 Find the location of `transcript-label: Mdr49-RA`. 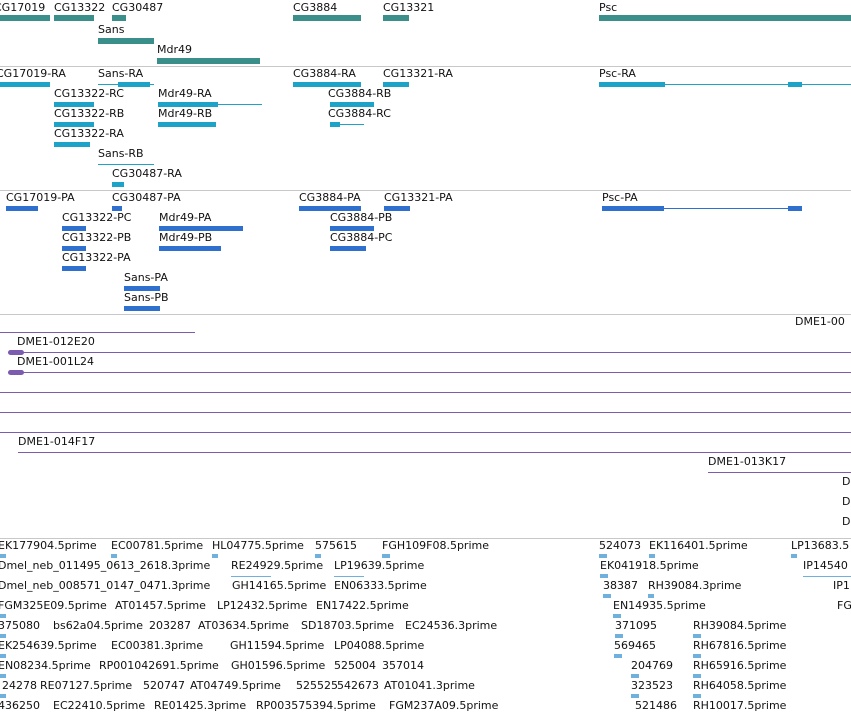

transcript-label: Mdr49-RA is located at coordinates (185, 94).